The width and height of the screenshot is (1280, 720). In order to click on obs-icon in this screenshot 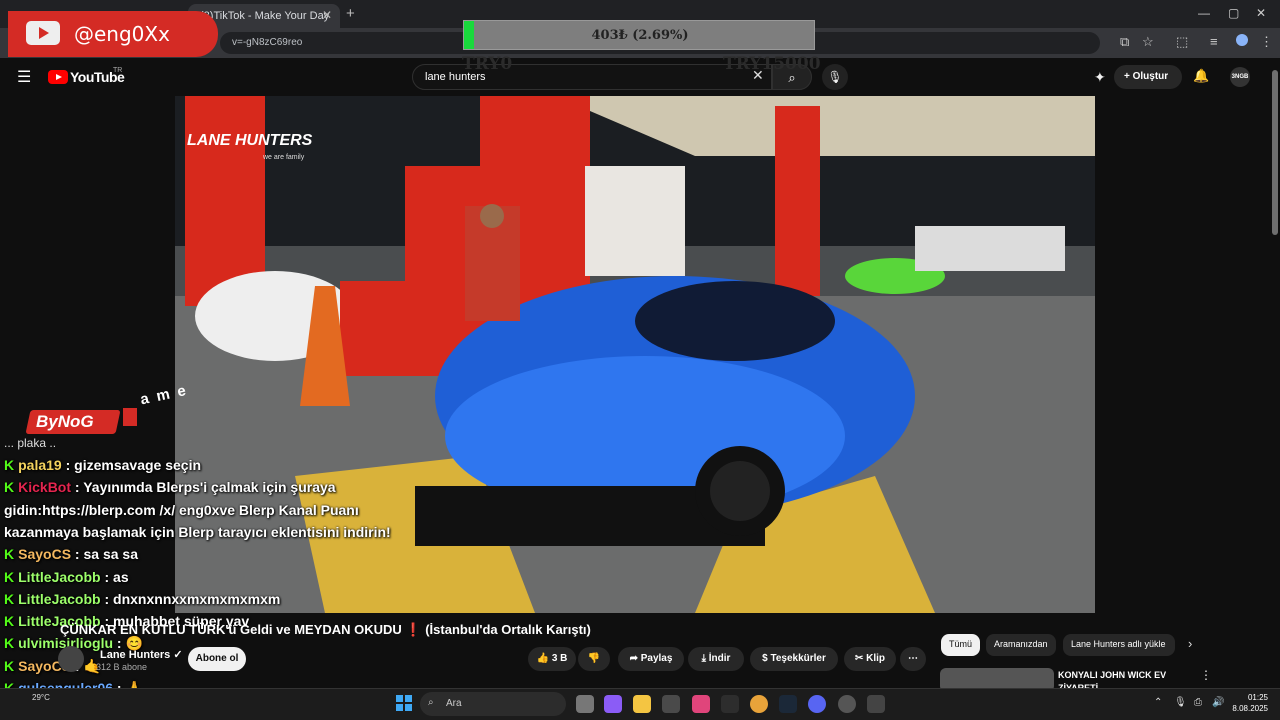, I will do `click(847, 704)`.